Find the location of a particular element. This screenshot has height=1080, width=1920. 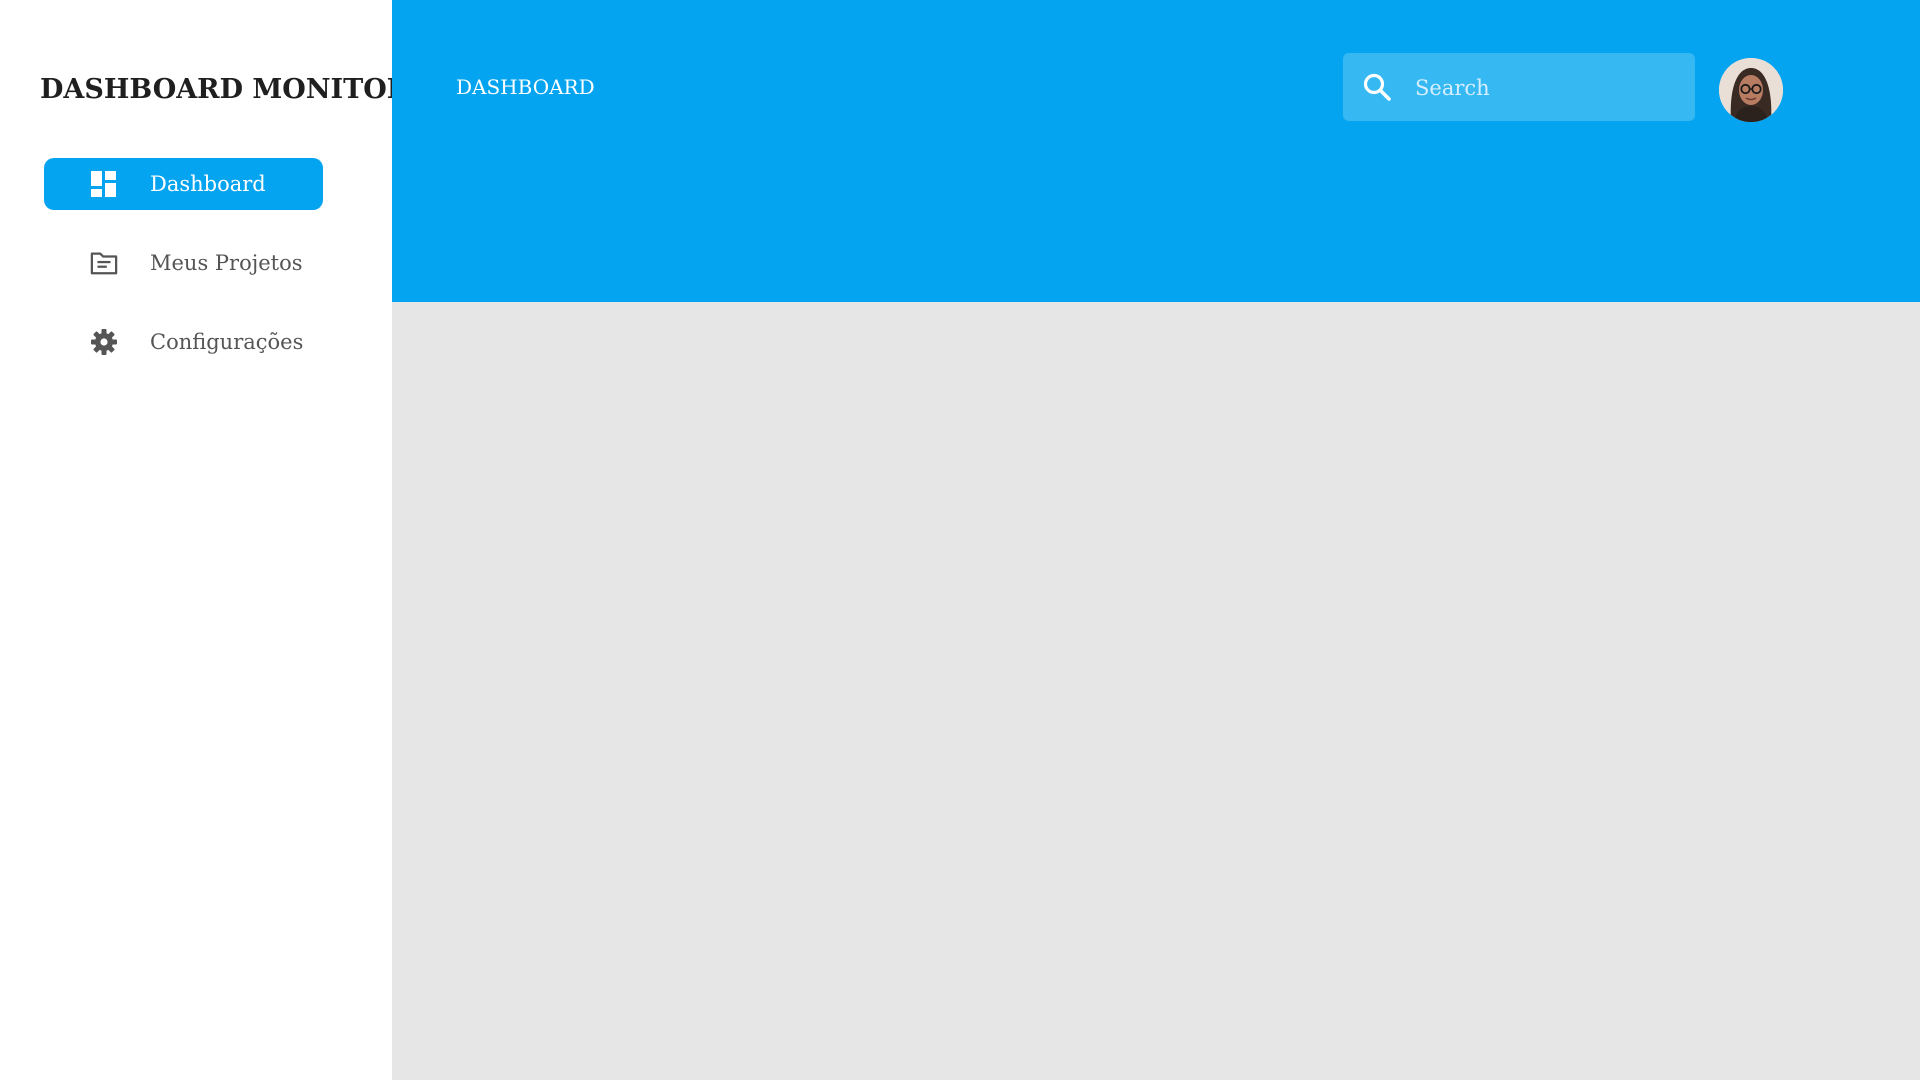

sidebar-item-label: Configurações is located at coordinates (227, 342).